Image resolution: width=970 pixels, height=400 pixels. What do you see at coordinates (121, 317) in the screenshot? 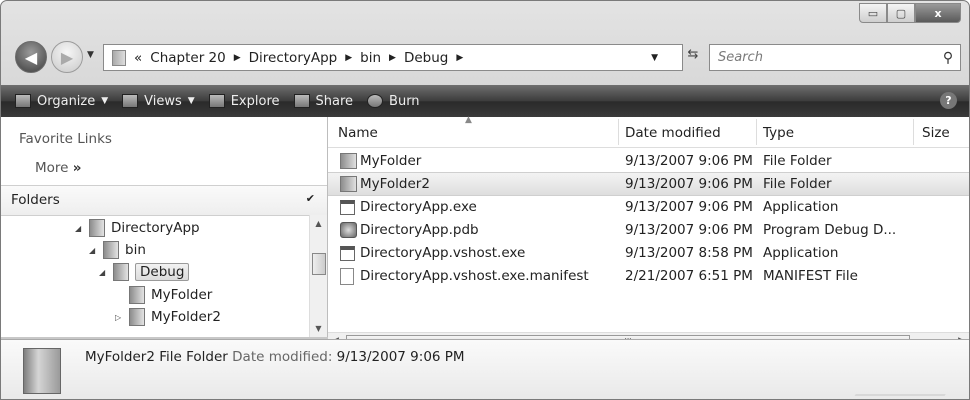
I see `expand-twisty-icon: ▷` at bounding box center [121, 317].